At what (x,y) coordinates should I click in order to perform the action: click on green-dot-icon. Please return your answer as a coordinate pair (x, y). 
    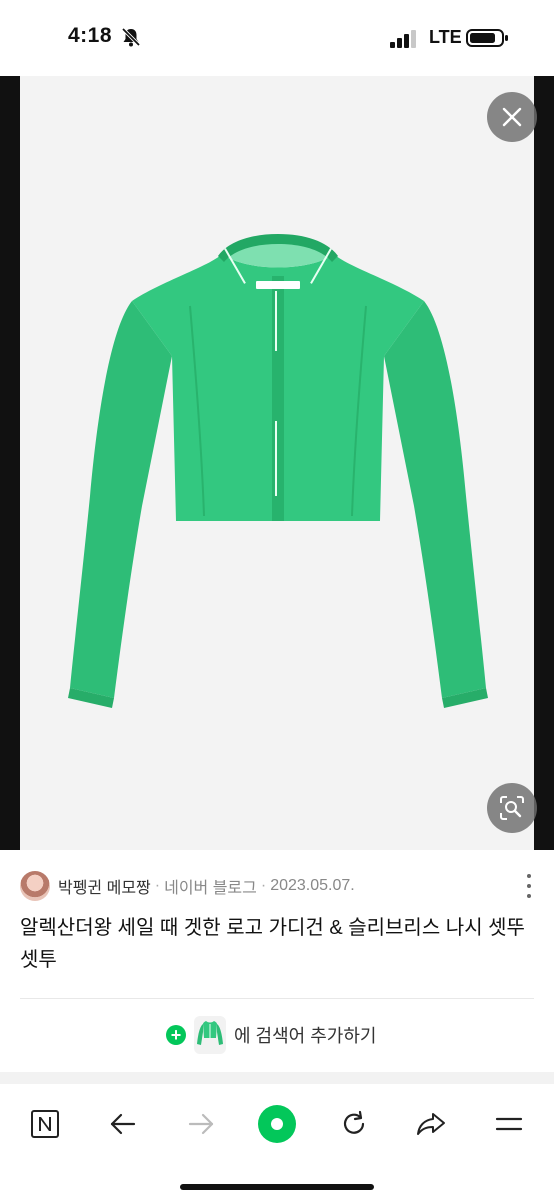
    Looking at the image, I should click on (277, 1124).